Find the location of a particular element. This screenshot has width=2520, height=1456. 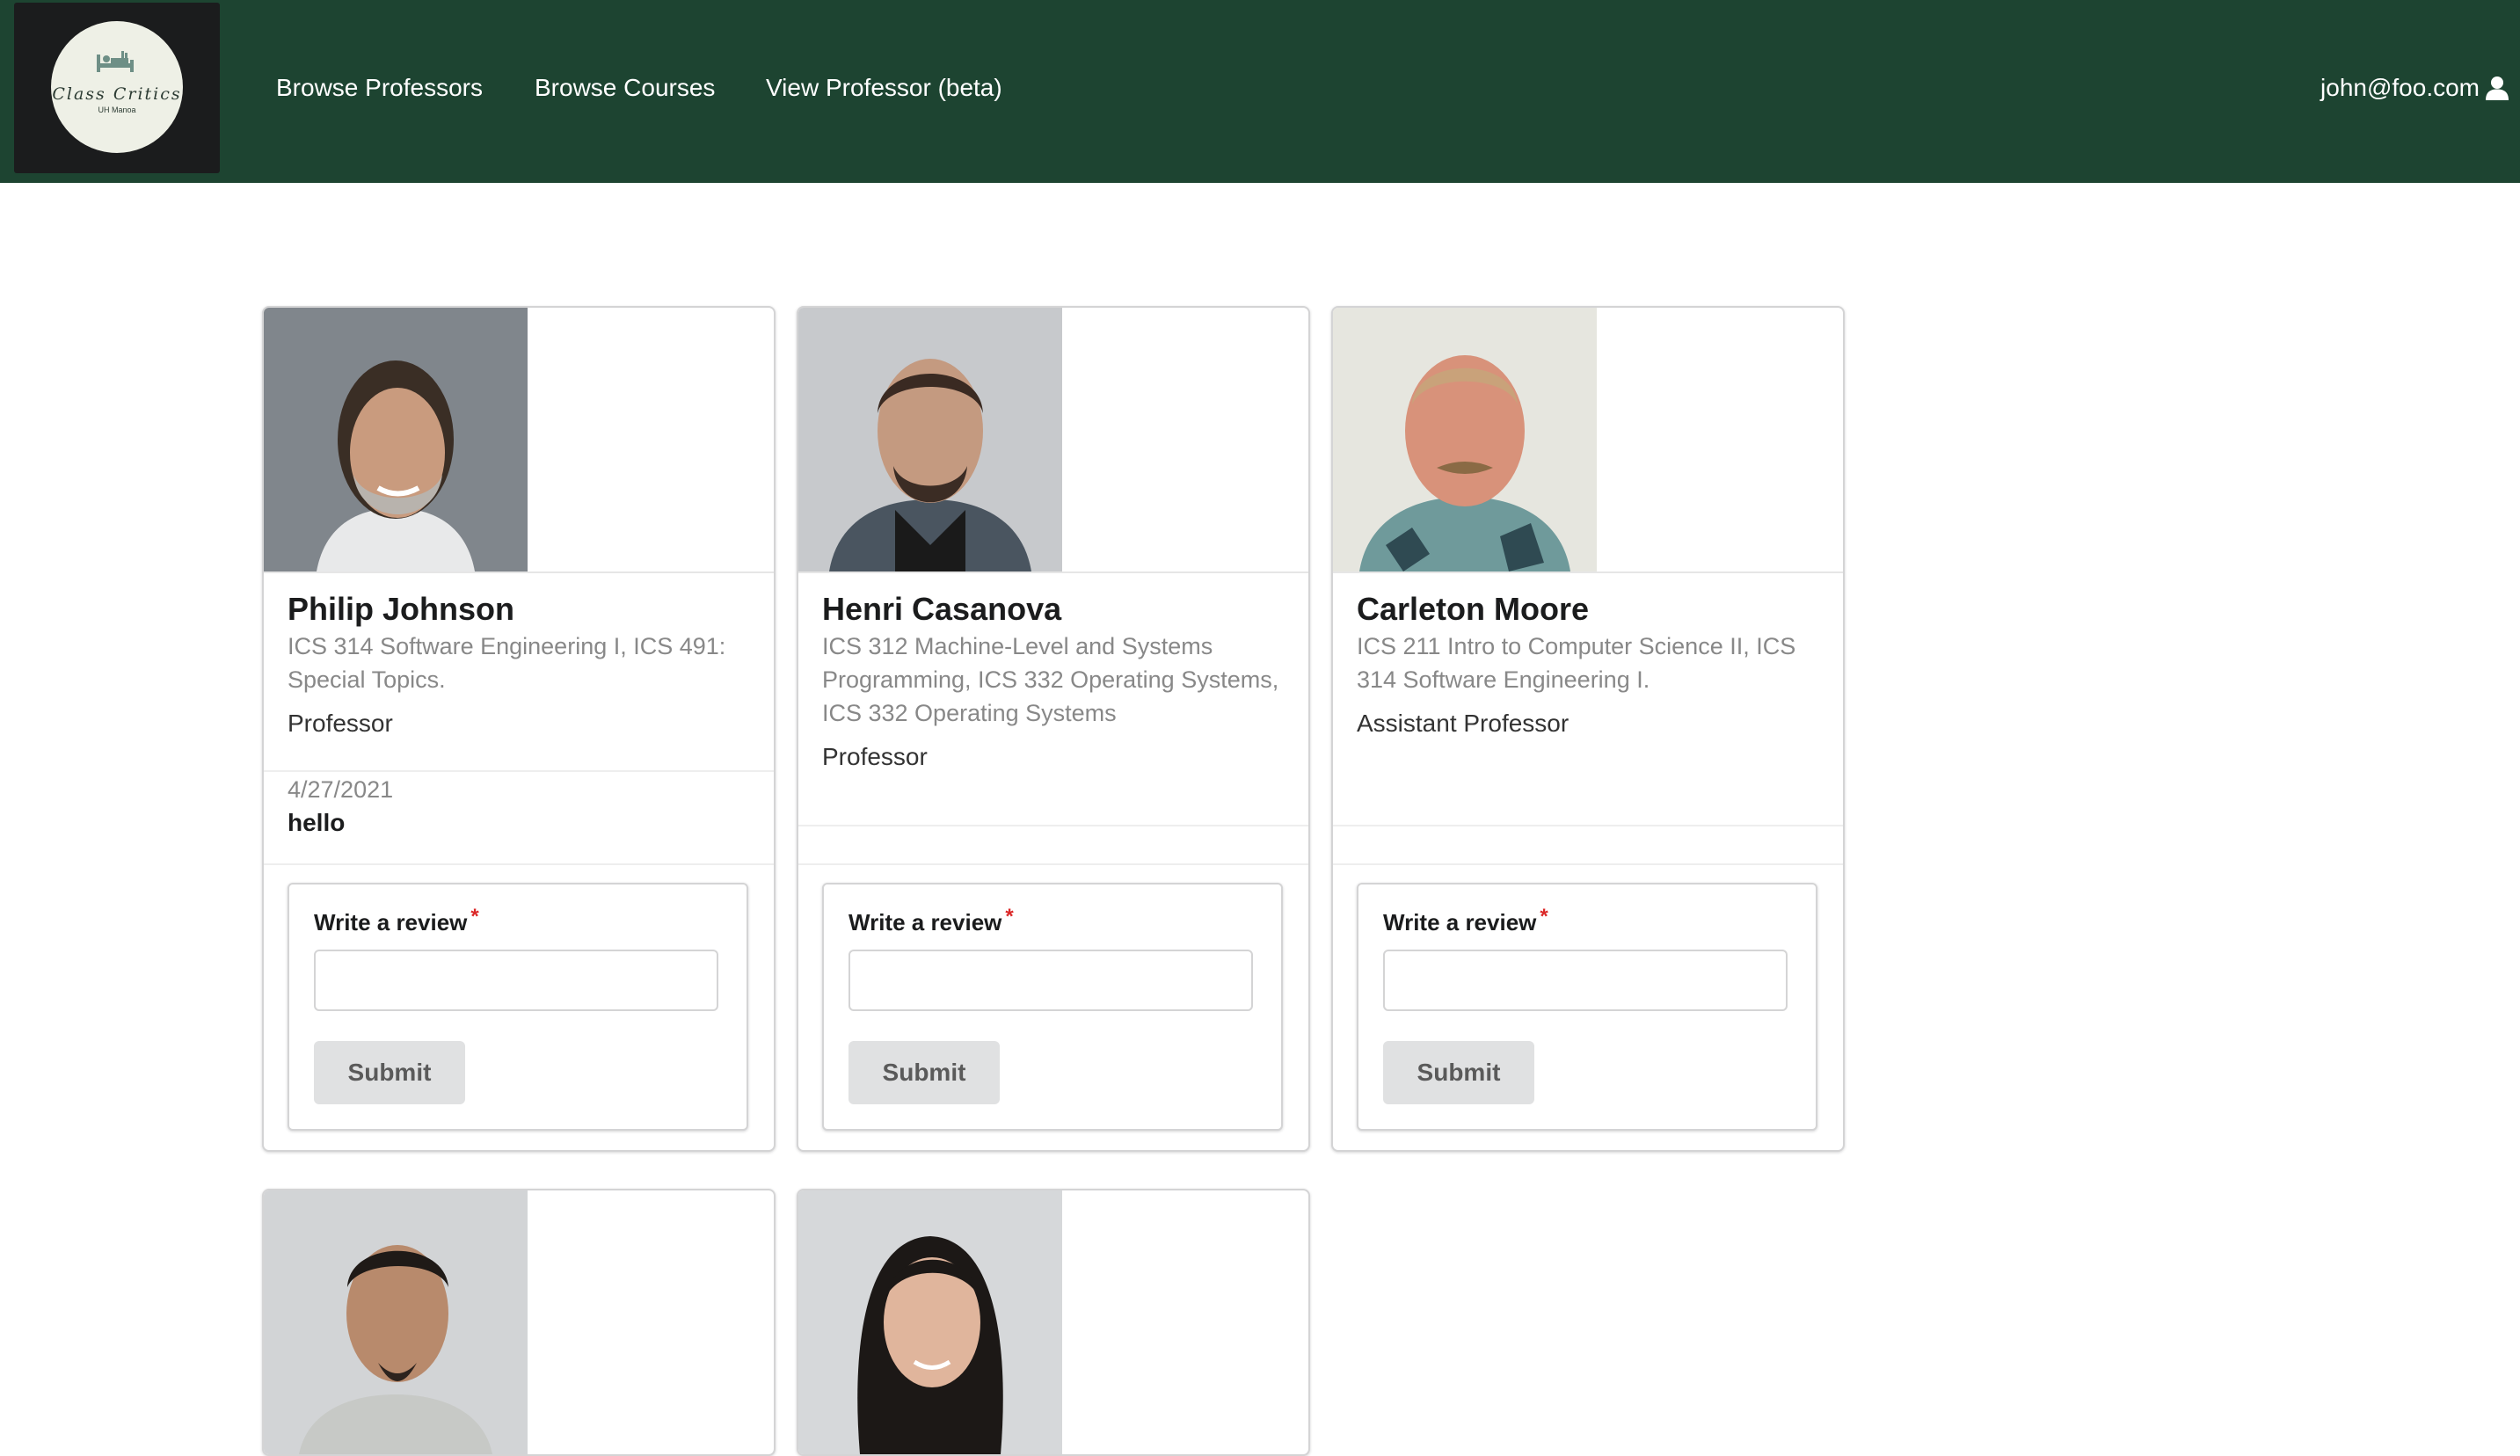

review-text: hello is located at coordinates (317, 822).